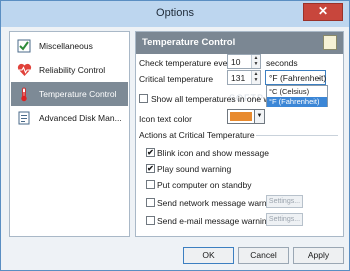 The image size is (350, 271). I want to click on standby-checkbox, so click(150, 184).